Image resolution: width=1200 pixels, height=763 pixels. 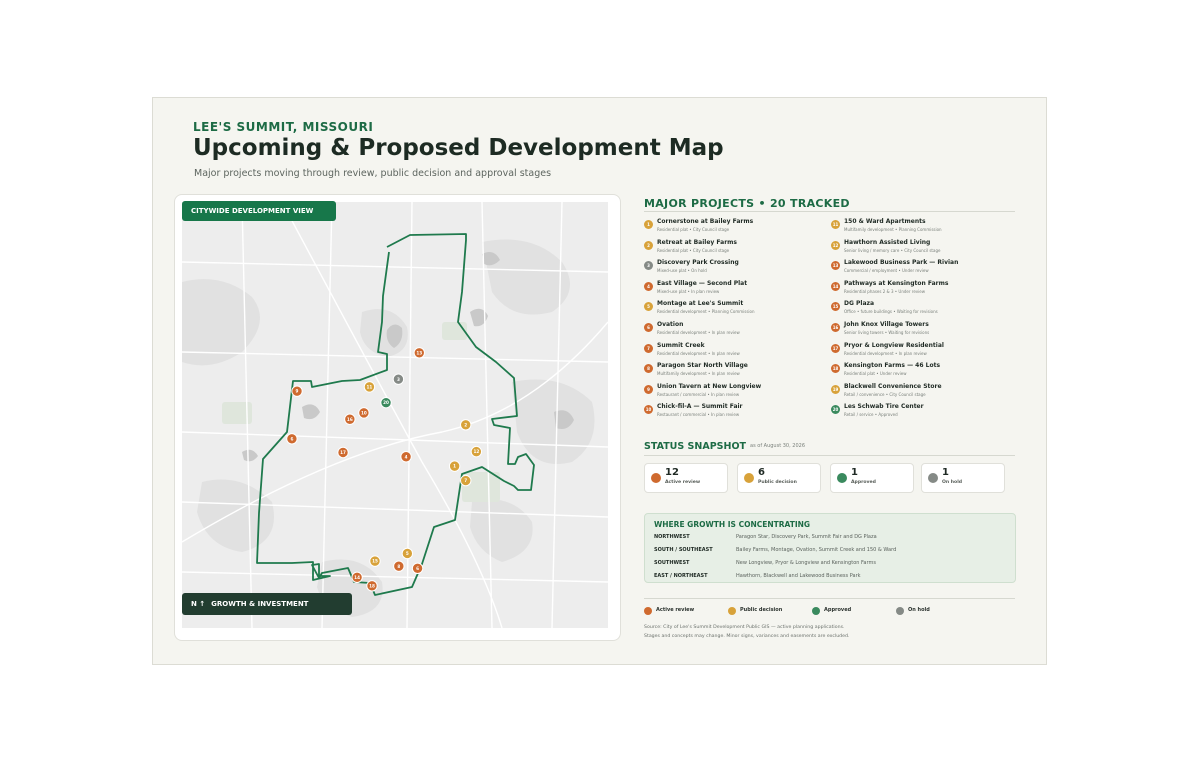 What do you see at coordinates (372, 586) in the screenshot?
I see `map-marker-18: 18` at bounding box center [372, 586].